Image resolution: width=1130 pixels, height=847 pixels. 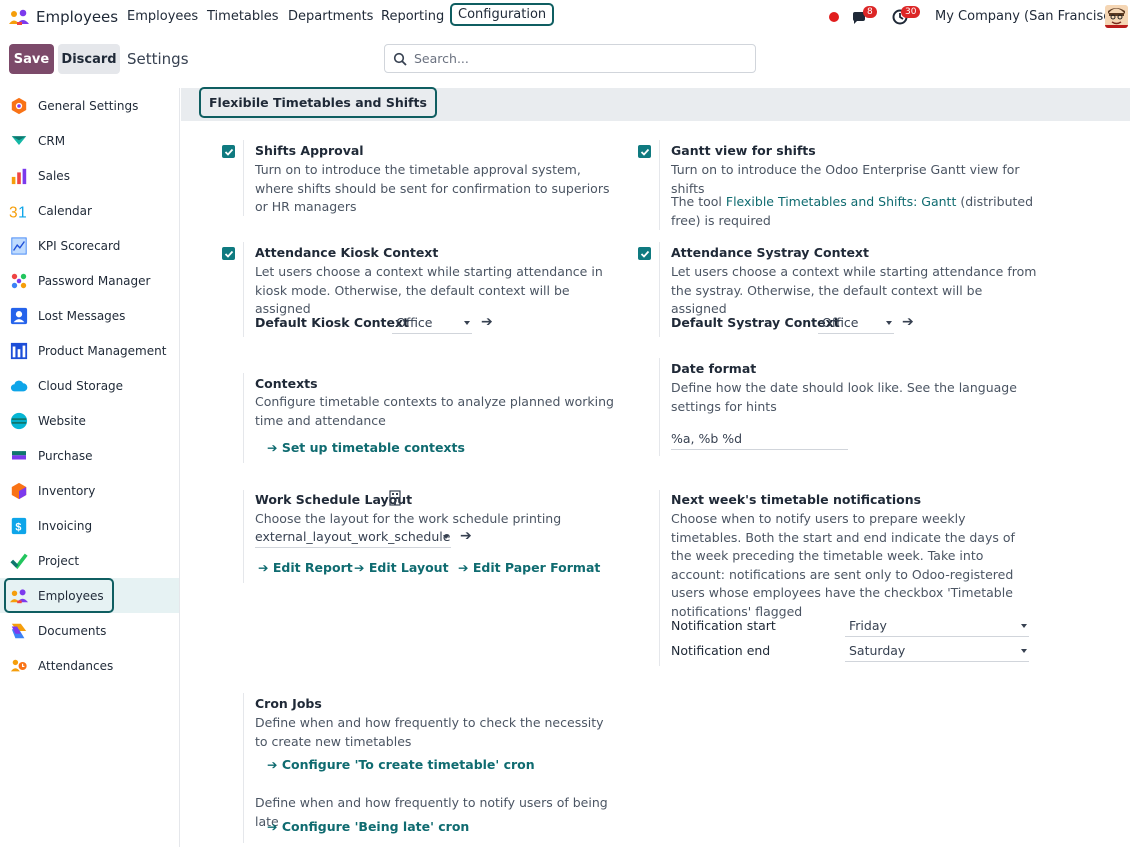 What do you see at coordinates (937, 652) in the screenshot?
I see `notification-end-select: Saturday` at bounding box center [937, 652].